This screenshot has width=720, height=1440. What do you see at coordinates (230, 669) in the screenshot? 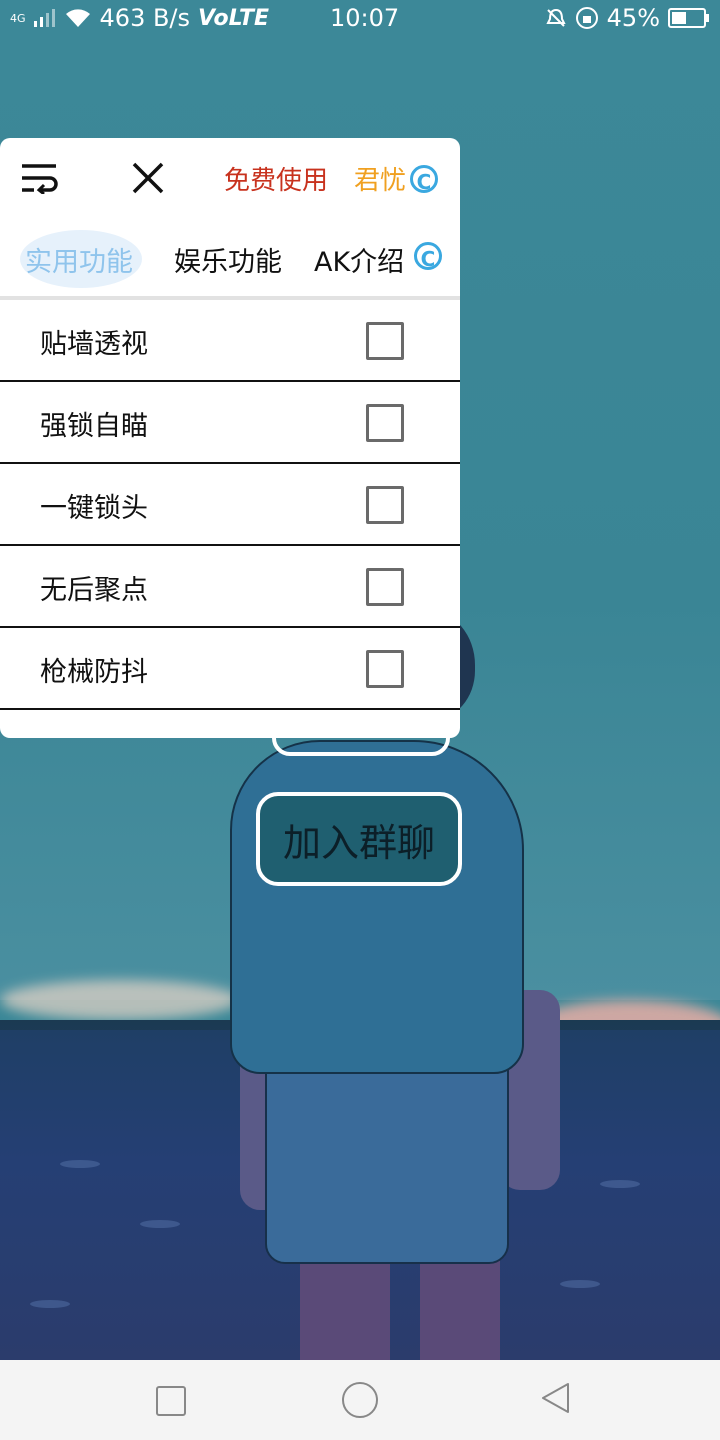
I see `list-item: 枪械防抖` at bounding box center [230, 669].